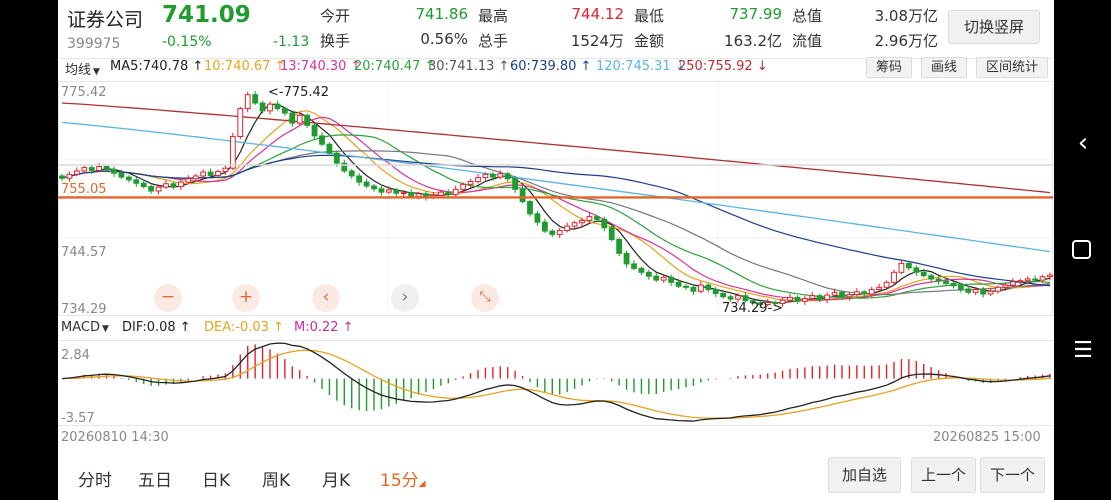  Describe the element at coordinates (324, 327) in the screenshot. I see `macd-m: M:0.22 ↑` at that location.